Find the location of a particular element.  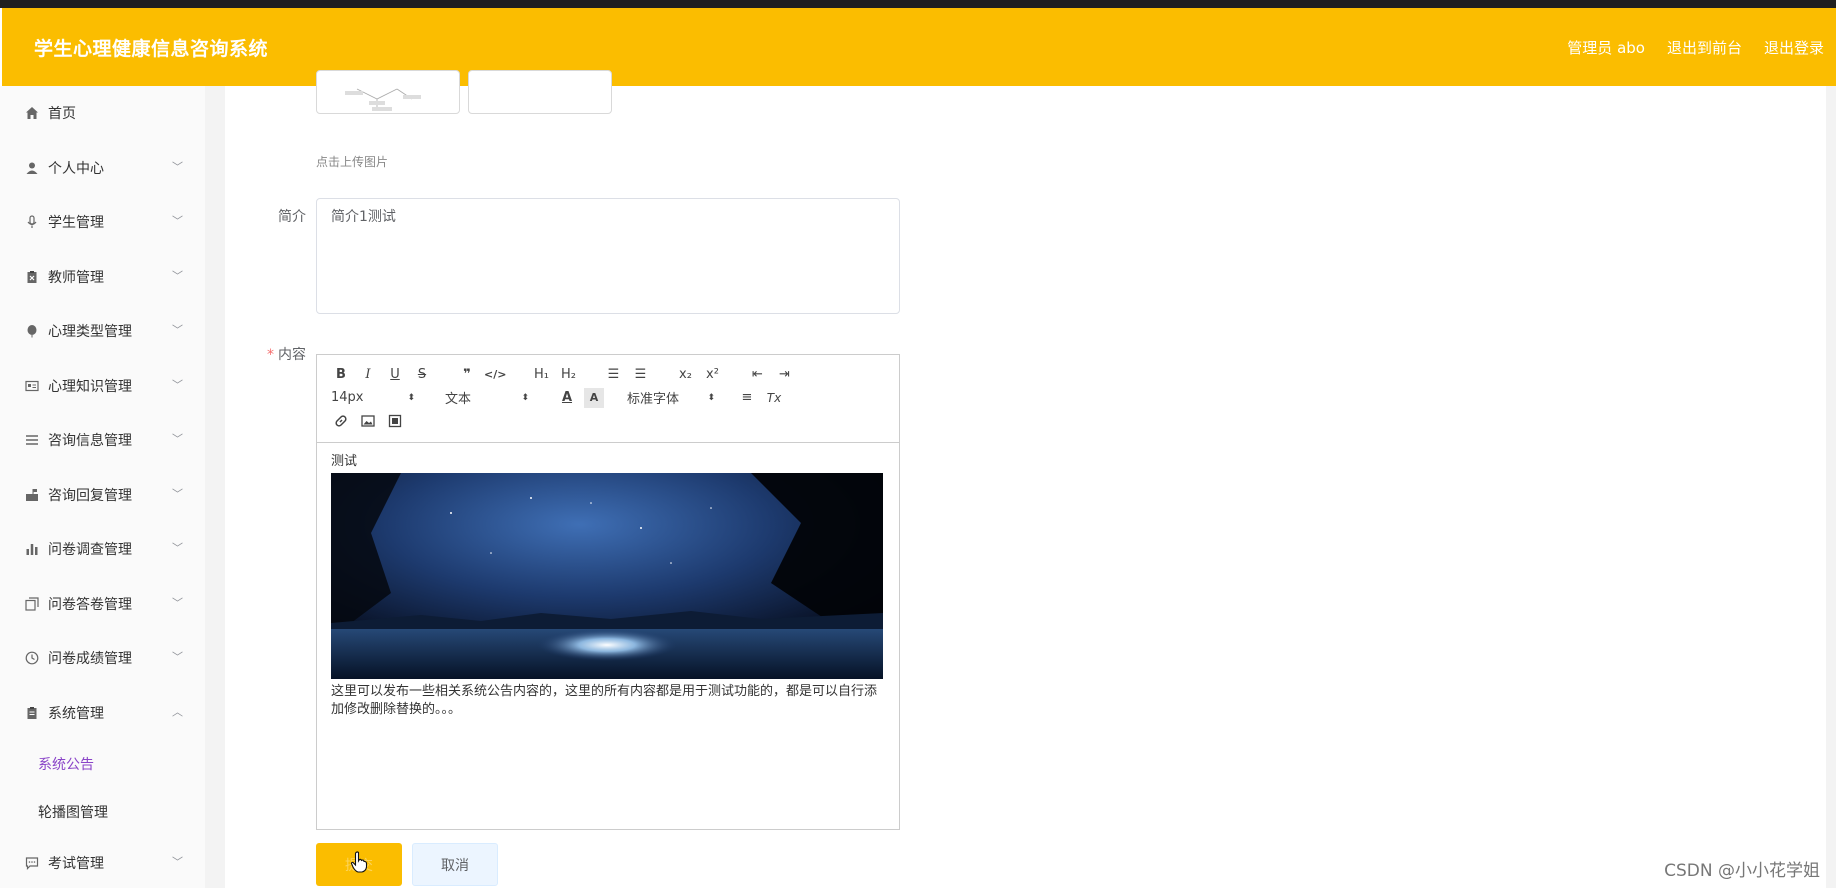

copy-icon is located at coordinates (32, 604).